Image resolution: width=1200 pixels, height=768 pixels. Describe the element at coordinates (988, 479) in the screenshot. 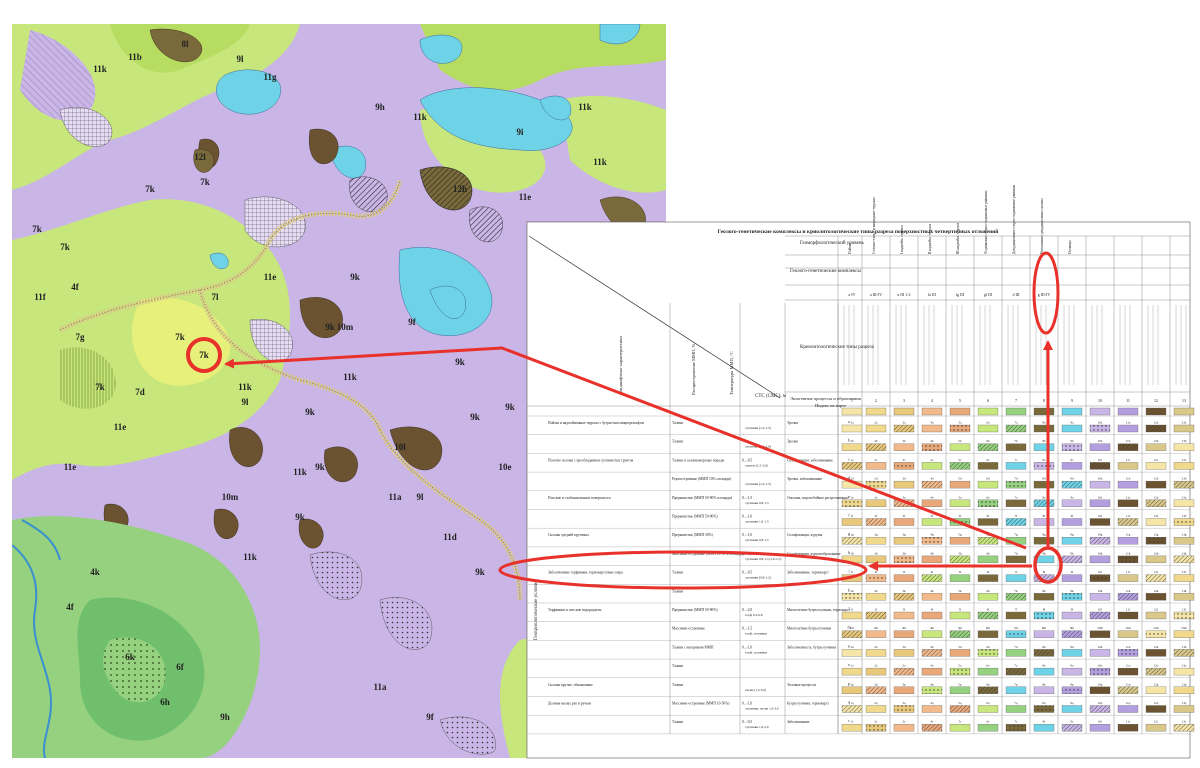

I see `legend-swatch-code: 6d` at that location.